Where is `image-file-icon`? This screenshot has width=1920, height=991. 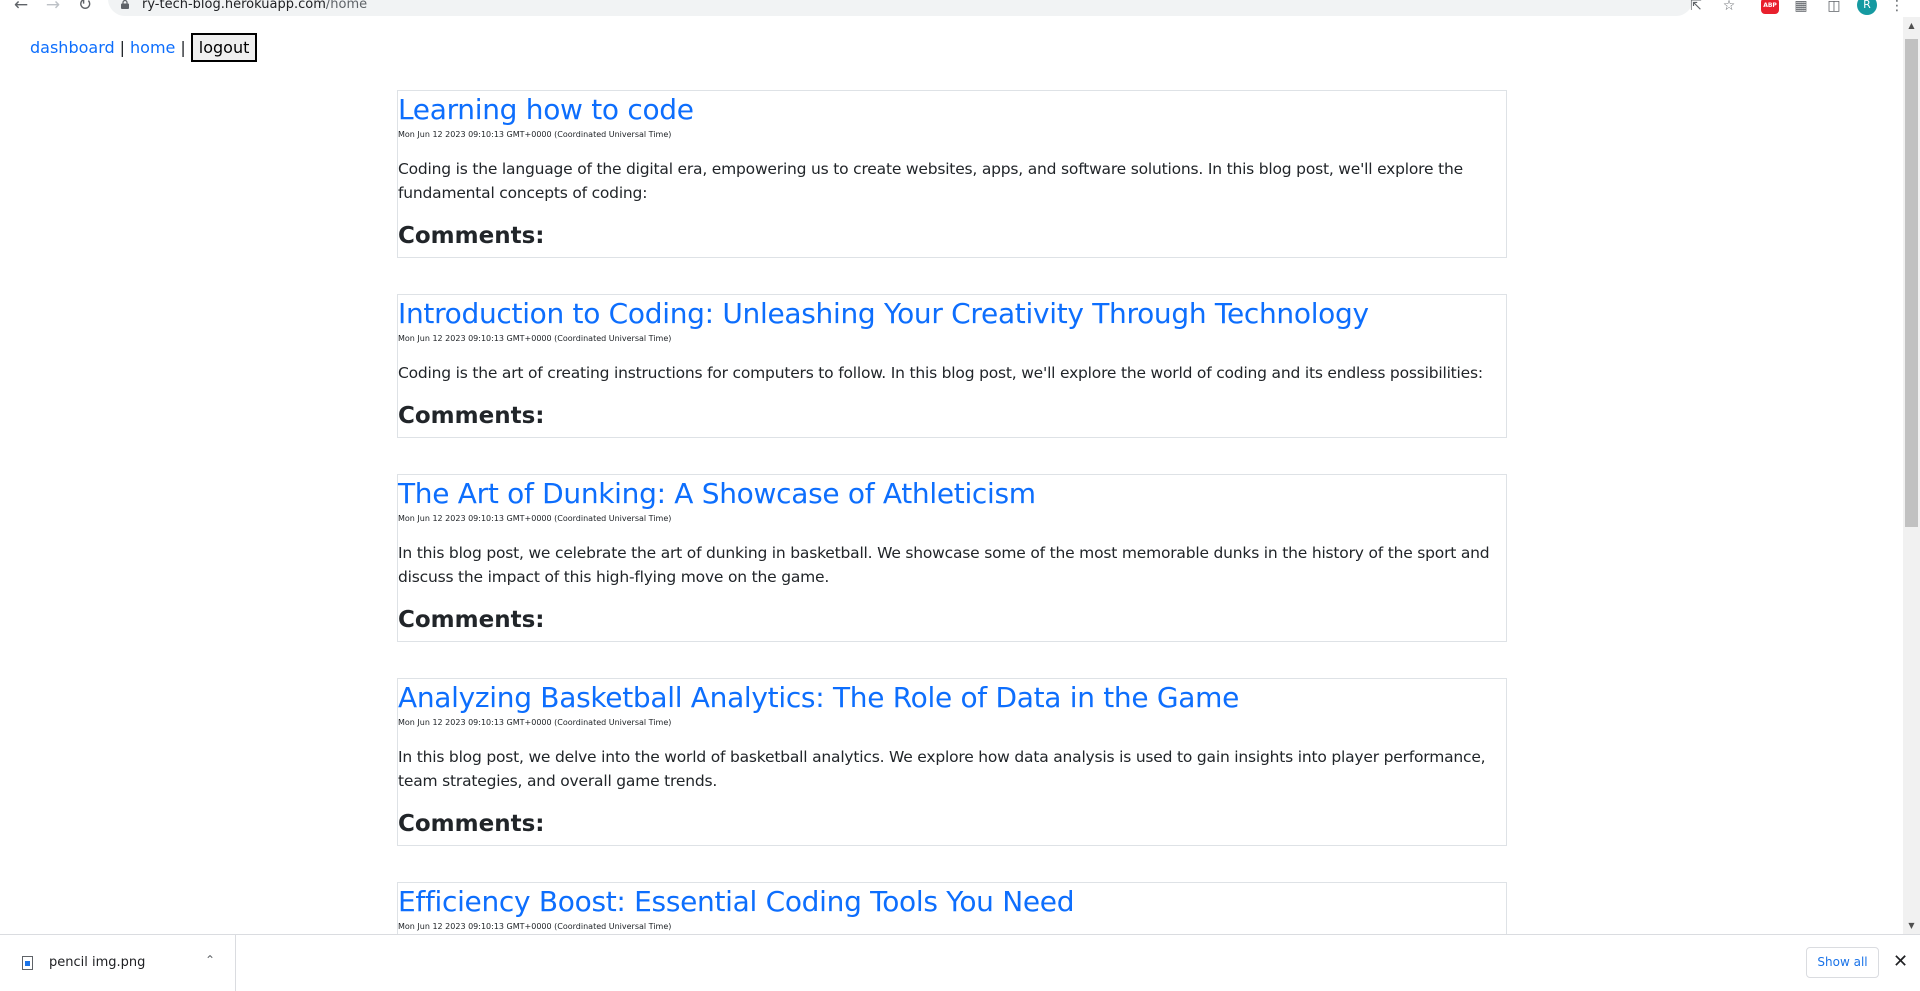 image-file-icon is located at coordinates (27, 963).